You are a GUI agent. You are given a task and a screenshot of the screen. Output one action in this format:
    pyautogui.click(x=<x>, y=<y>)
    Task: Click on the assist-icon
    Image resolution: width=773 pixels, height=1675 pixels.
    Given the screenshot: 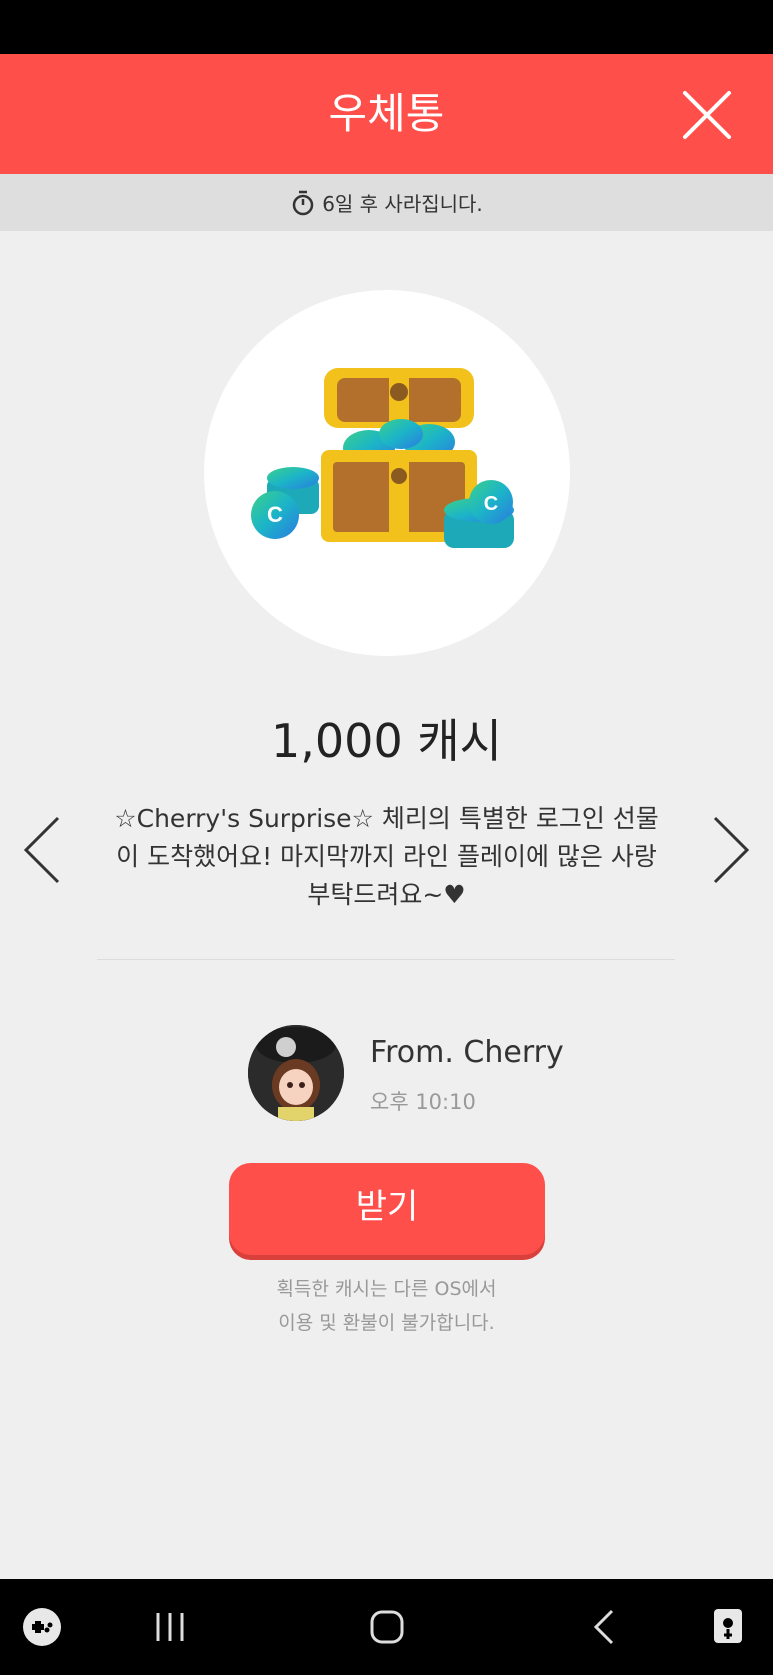 What is the action you would take?
    pyautogui.click(x=730, y=1627)
    